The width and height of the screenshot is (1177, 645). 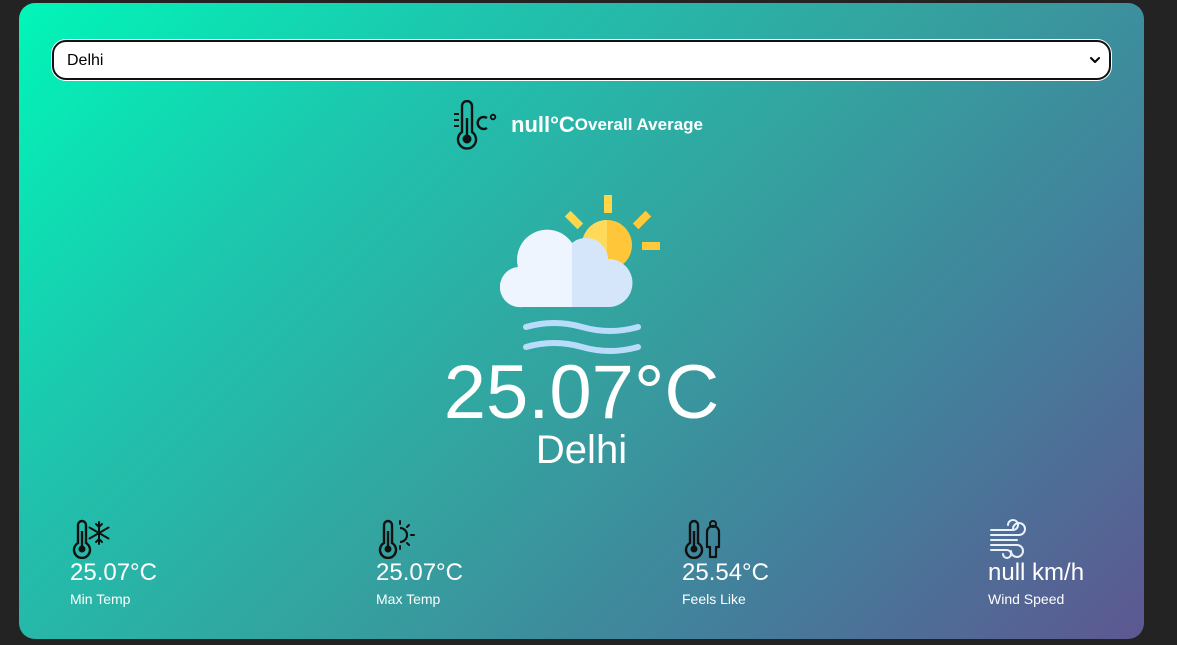 What do you see at coordinates (543, 124) in the screenshot?
I see `overall-average-value: null°C` at bounding box center [543, 124].